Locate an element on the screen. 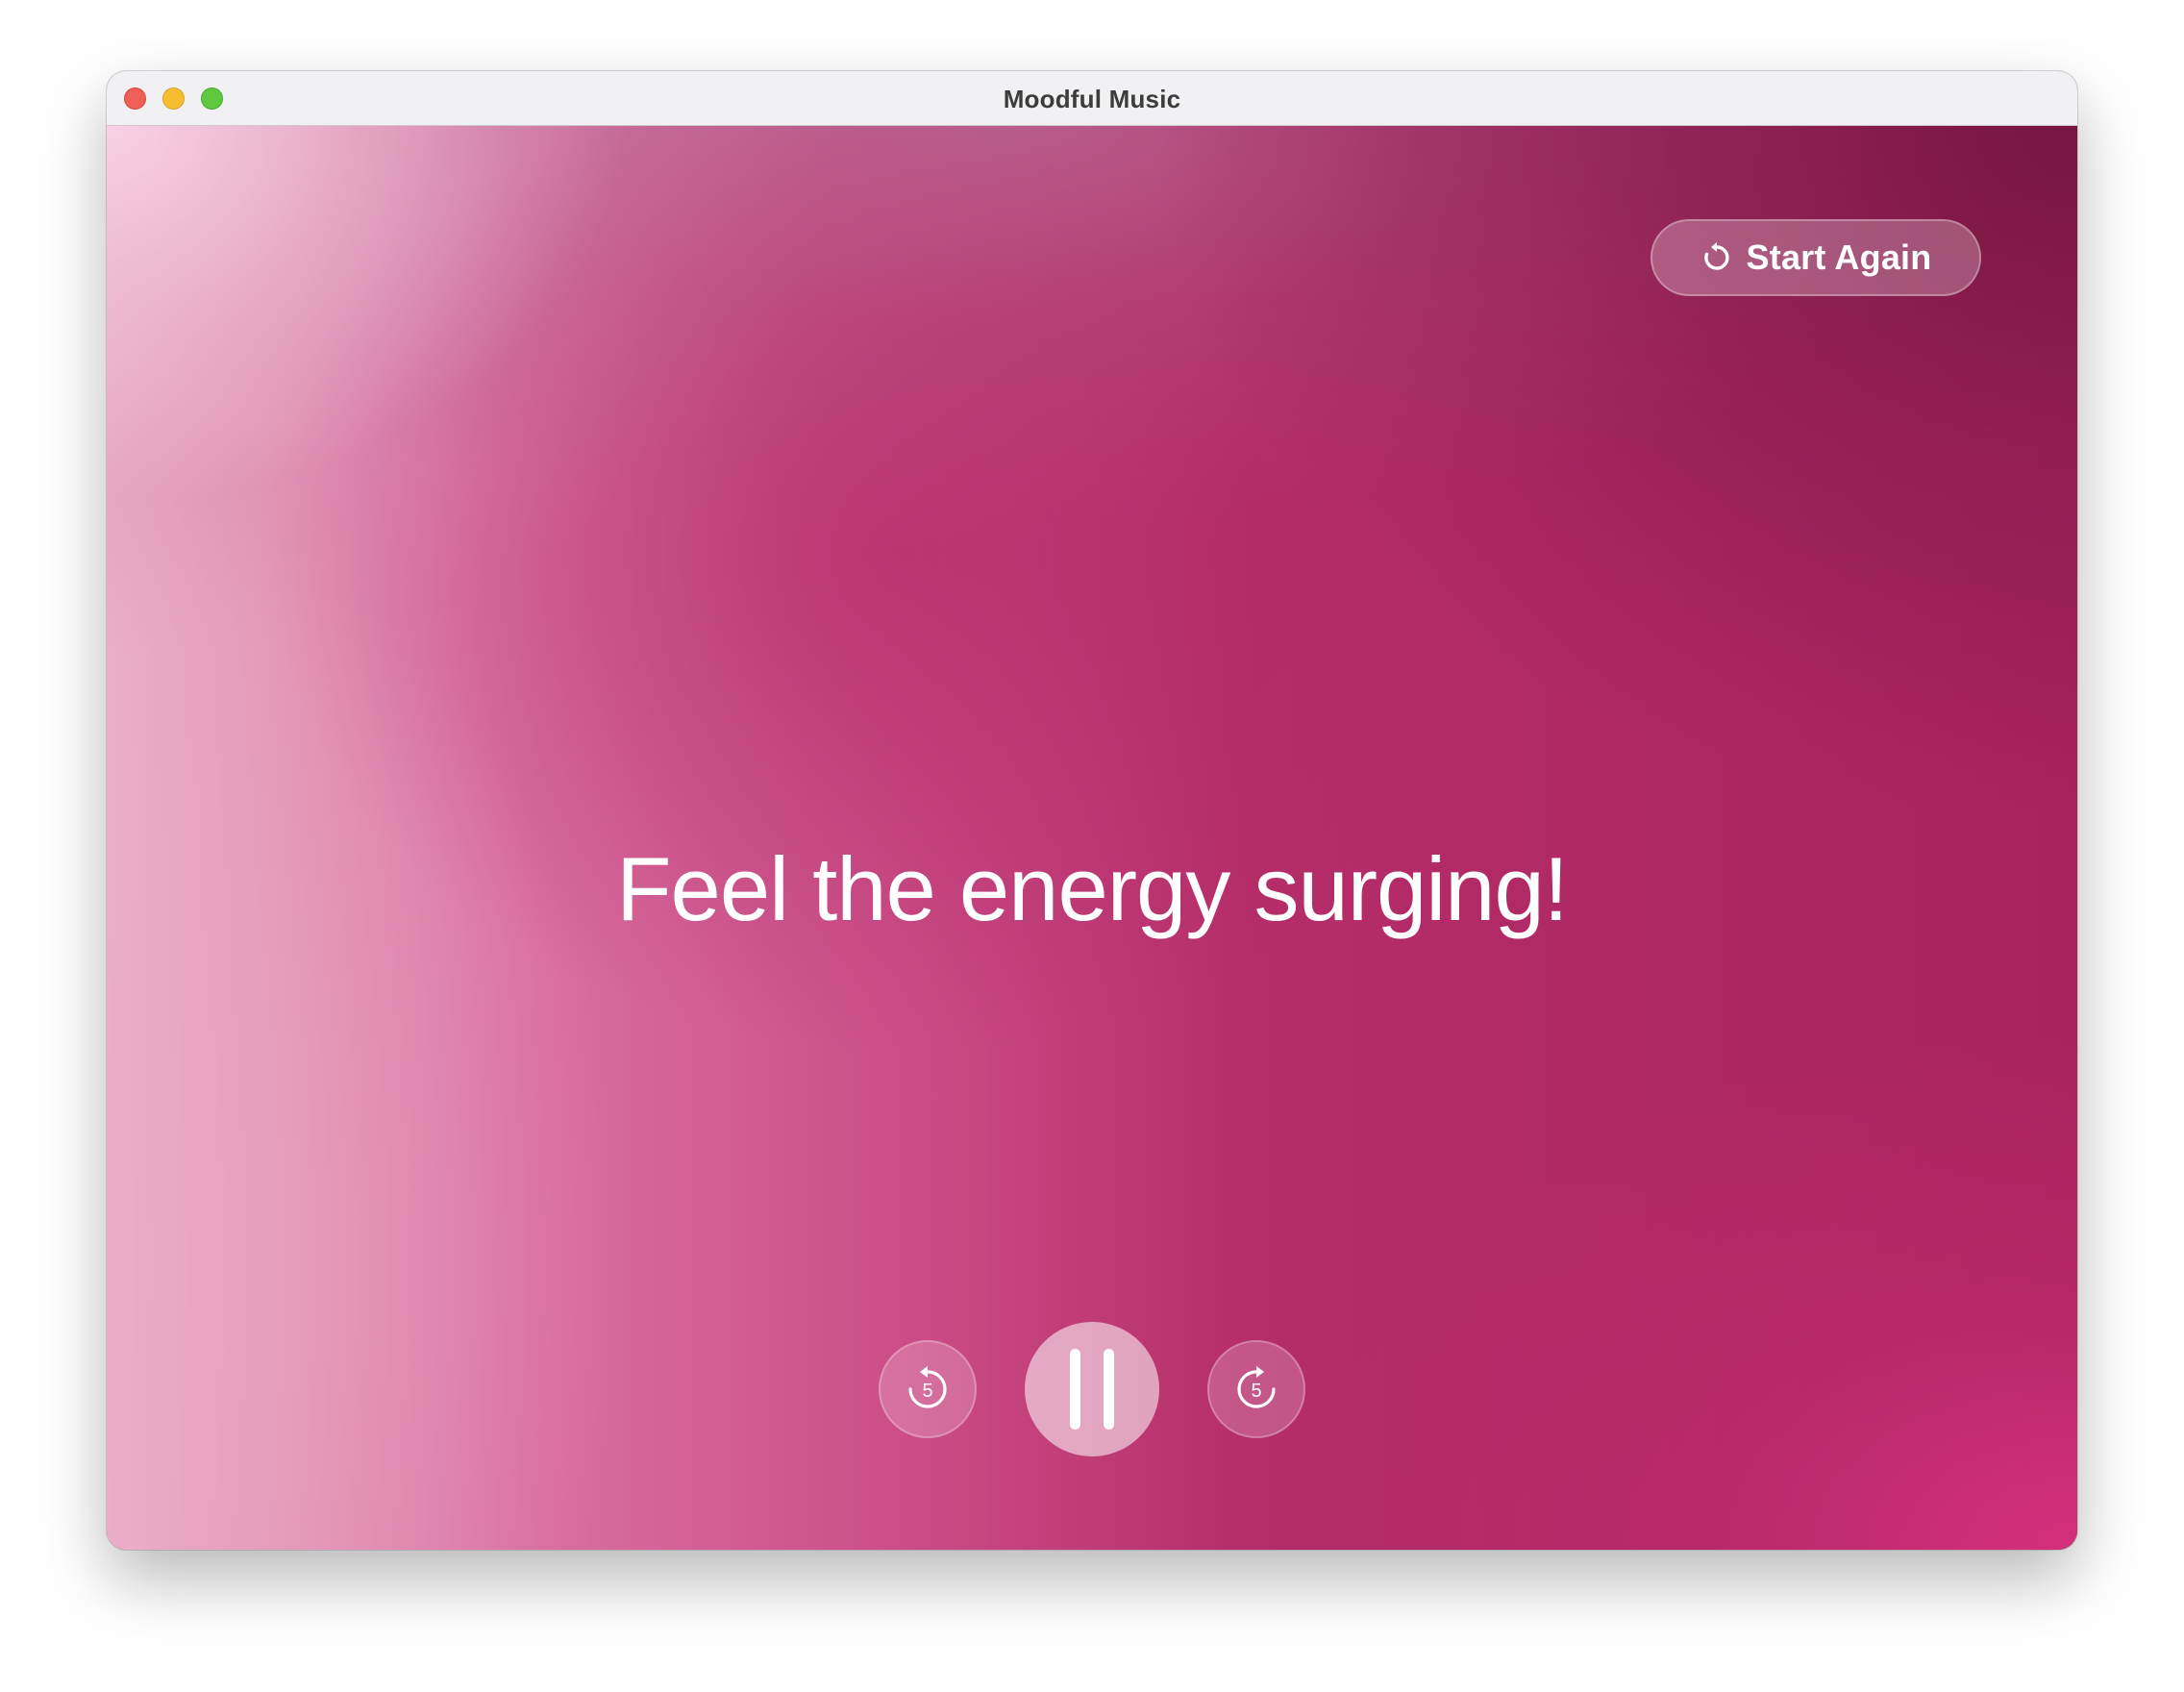 The width and height of the screenshot is (2184, 1692). start-again-label: Start Again is located at coordinates (1839, 257).